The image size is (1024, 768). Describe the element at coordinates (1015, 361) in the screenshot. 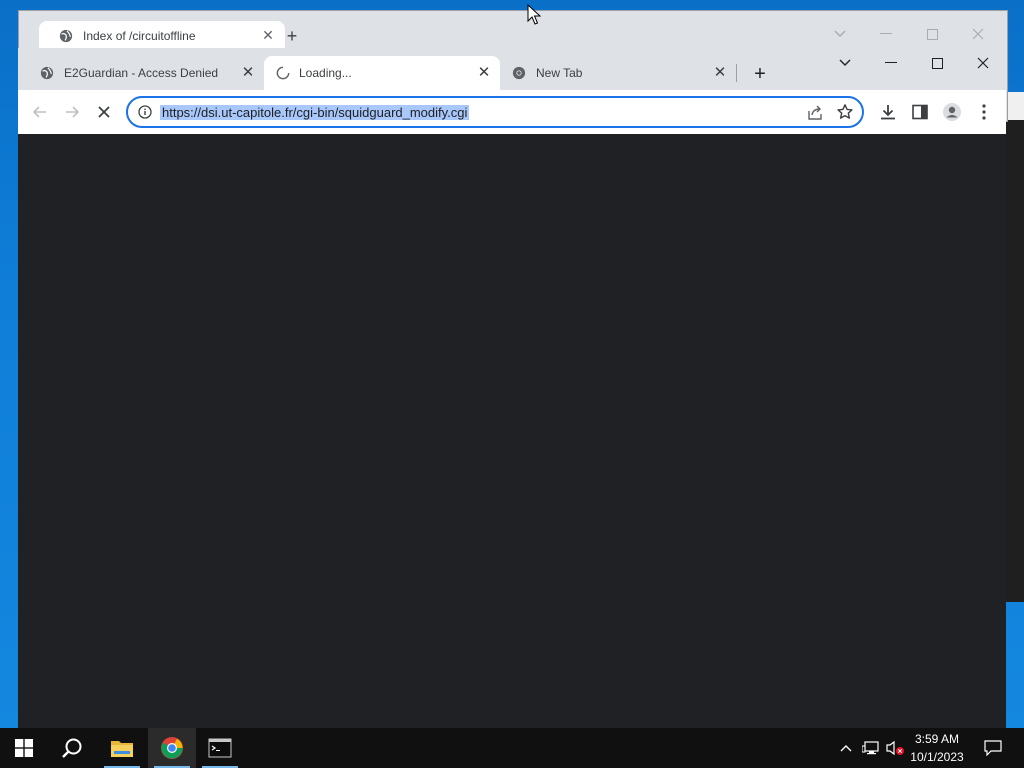

I see `desktop-window-edge-dark` at that location.